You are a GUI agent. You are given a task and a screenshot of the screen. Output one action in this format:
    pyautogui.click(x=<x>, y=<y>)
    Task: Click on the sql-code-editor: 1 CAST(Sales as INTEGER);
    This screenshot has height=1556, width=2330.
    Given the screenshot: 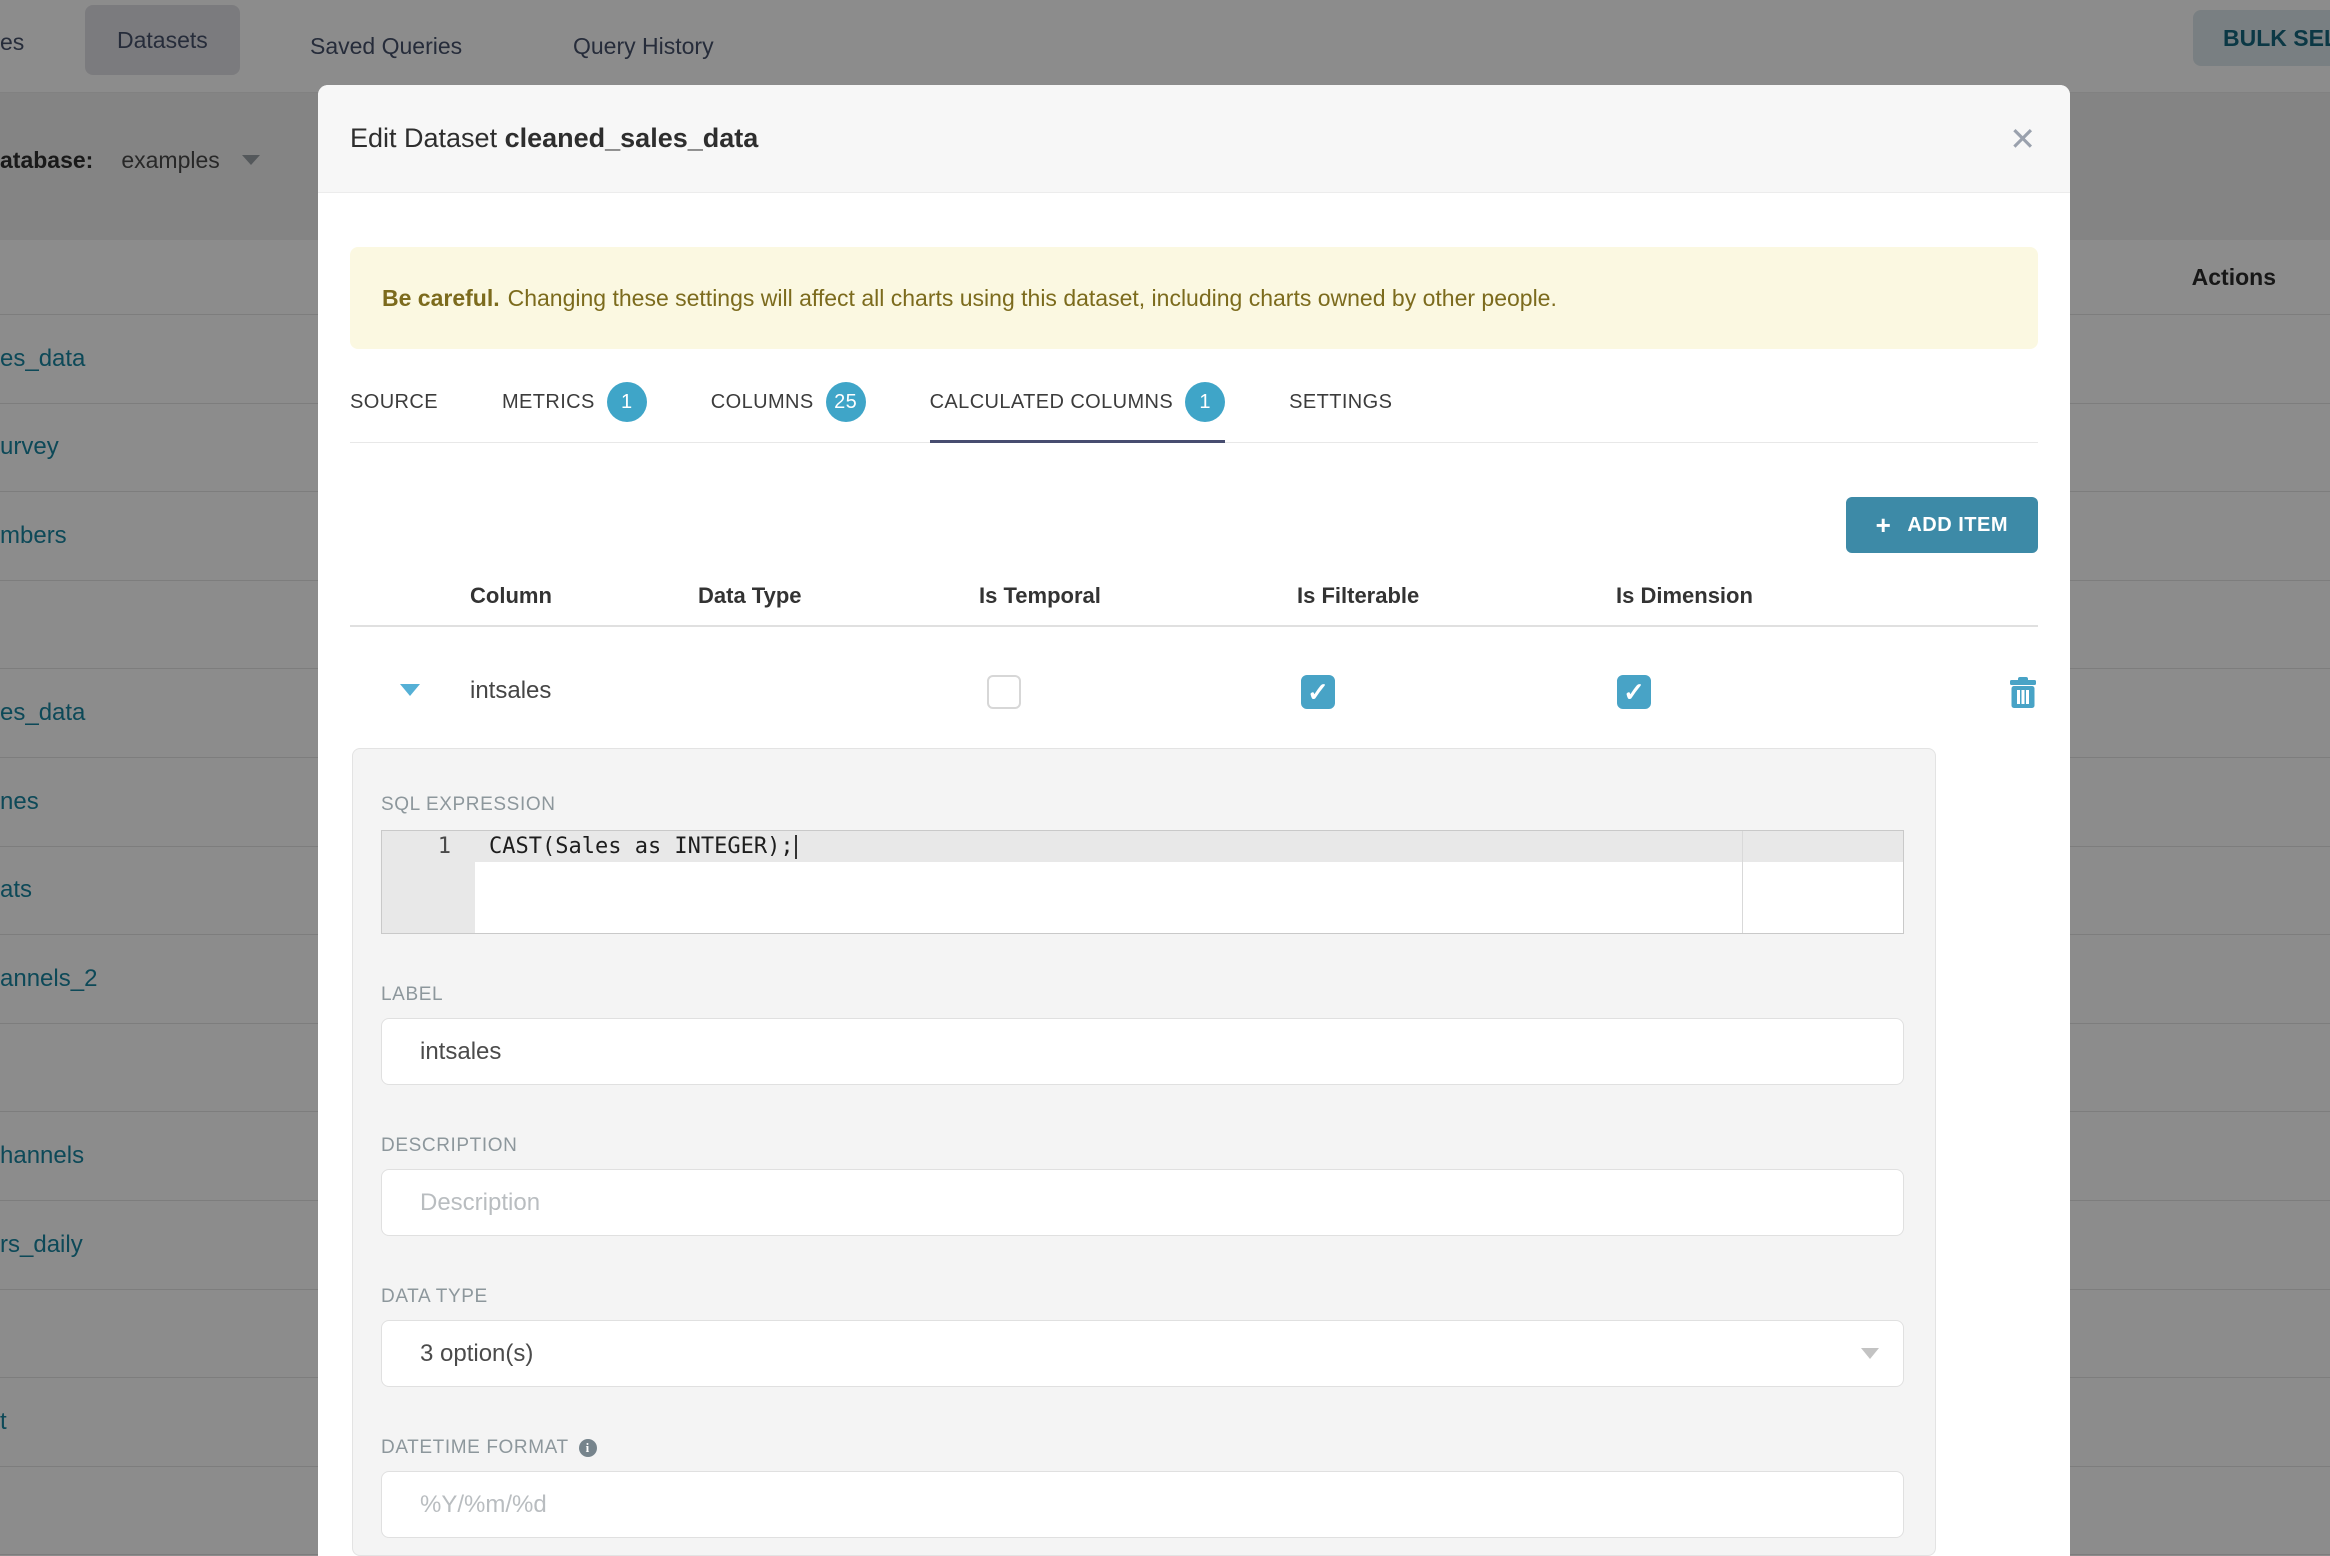 What is the action you would take?
    pyautogui.click(x=1142, y=882)
    